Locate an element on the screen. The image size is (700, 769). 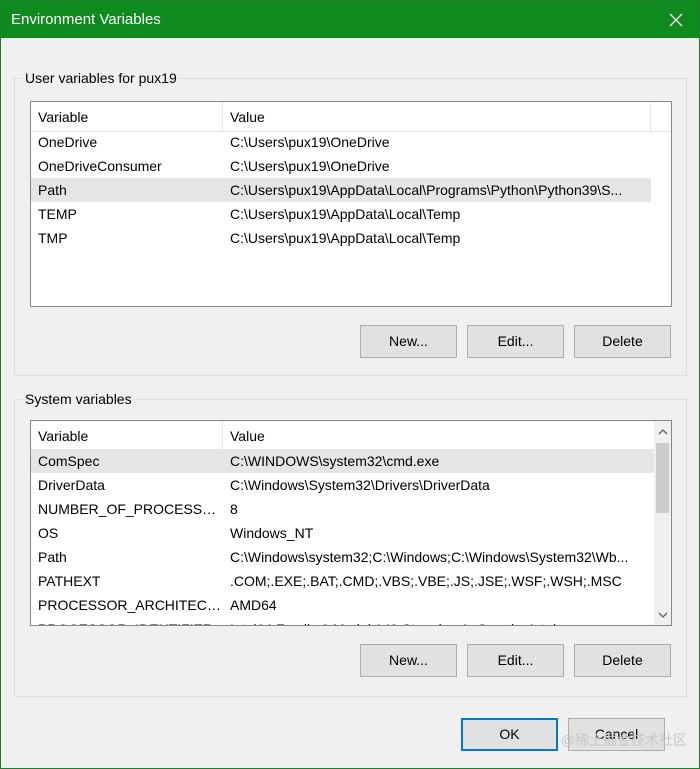
table-row: OneDrive C:\Users\pux19\OneDrive is located at coordinates (341, 142).